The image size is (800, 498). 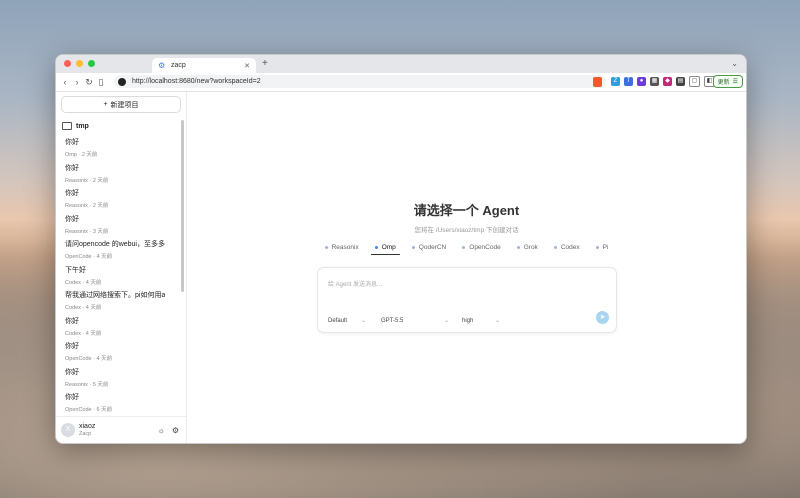 I want to click on title-bar: ⚙ zacp ✕ + ⌄, so click(x=401, y=64).